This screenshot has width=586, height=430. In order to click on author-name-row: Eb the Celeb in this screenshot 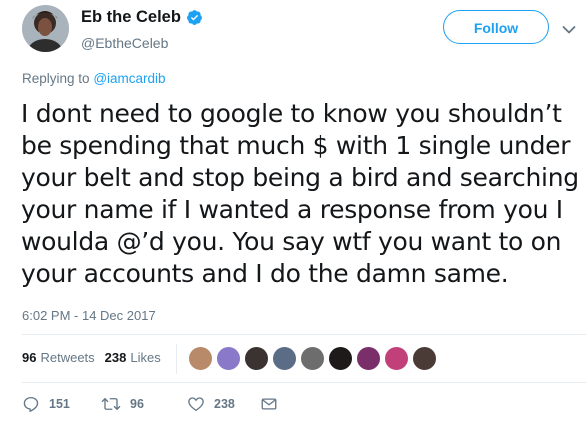, I will do `click(142, 17)`.